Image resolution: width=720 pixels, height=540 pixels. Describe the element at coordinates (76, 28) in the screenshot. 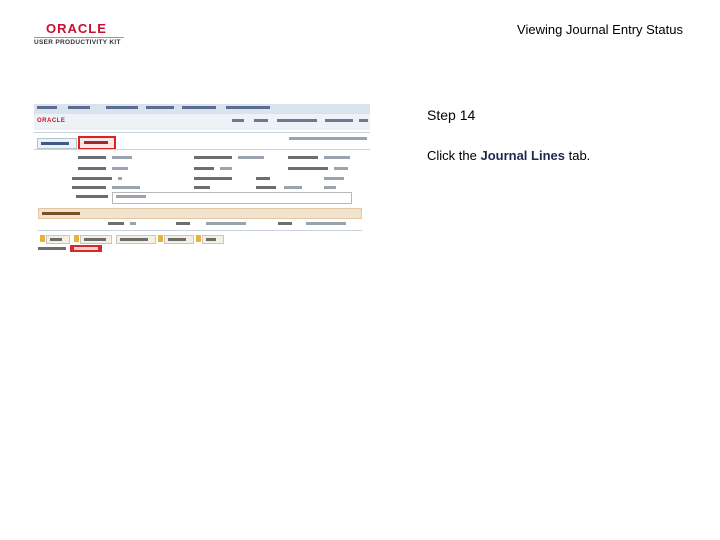

I see `logo-wordmark: ORACLE` at that location.